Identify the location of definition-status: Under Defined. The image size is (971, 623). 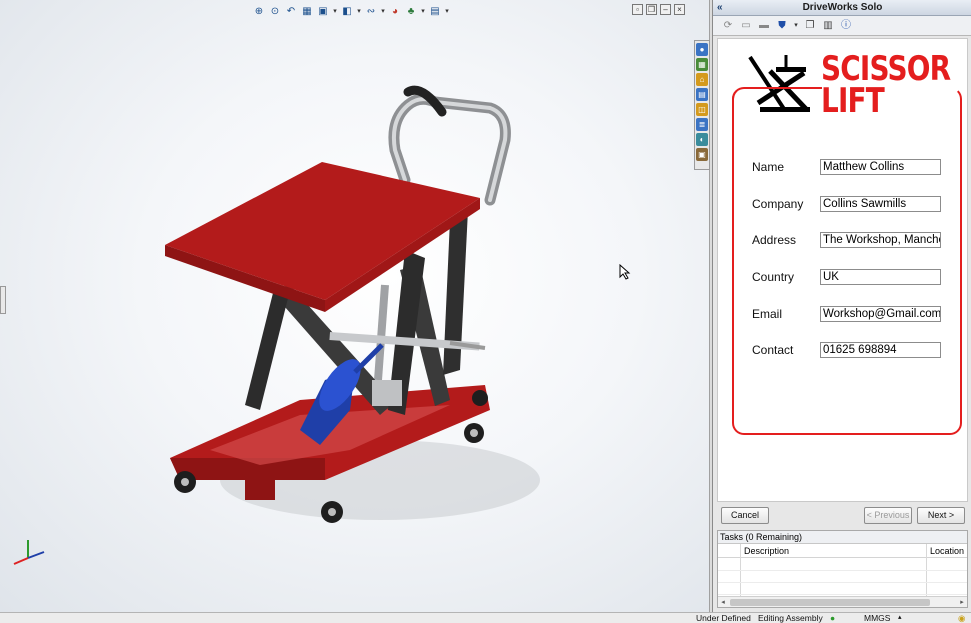
(723, 618).